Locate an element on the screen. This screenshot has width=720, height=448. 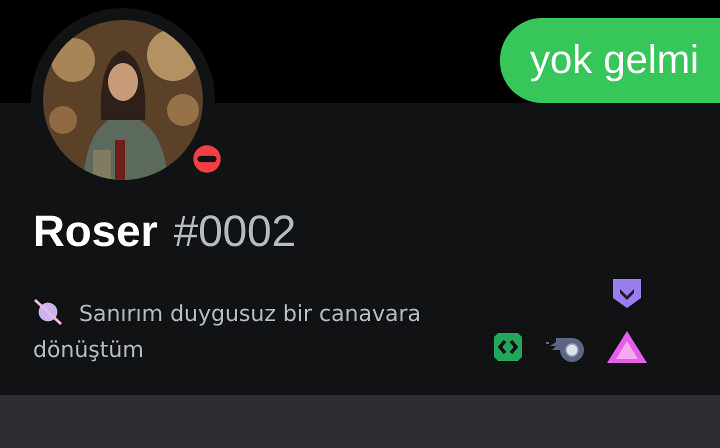
message-bubble: yok gelmi is located at coordinates (610, 60).